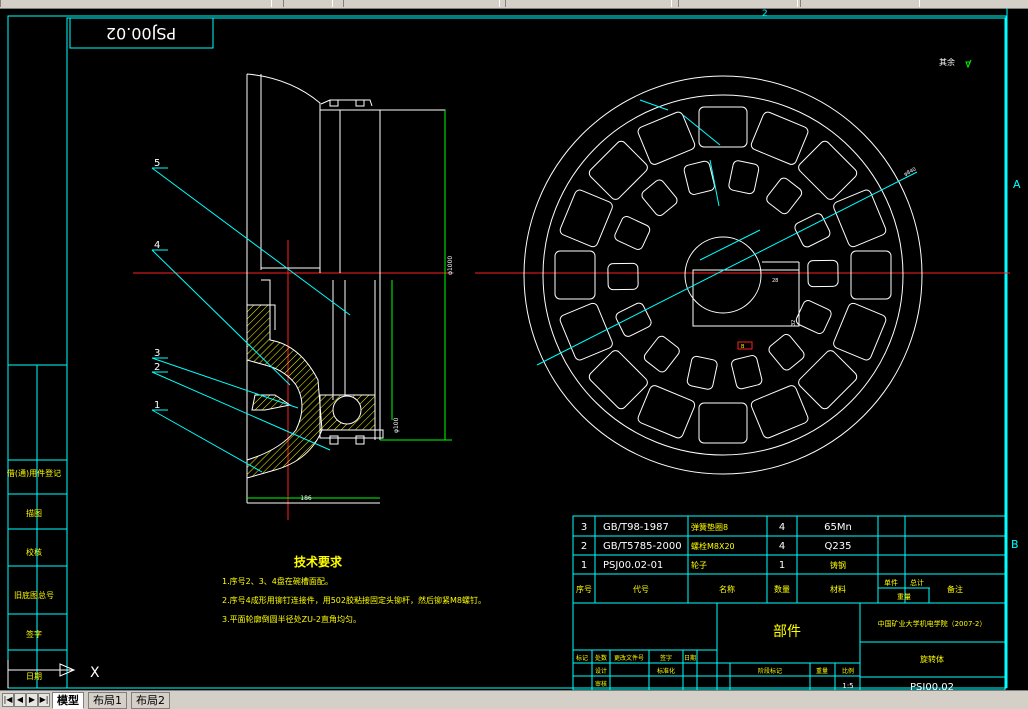 This screenshot has height=709, width=1028. I want to click on last-tab-button: ▶|, so click(44, 700).